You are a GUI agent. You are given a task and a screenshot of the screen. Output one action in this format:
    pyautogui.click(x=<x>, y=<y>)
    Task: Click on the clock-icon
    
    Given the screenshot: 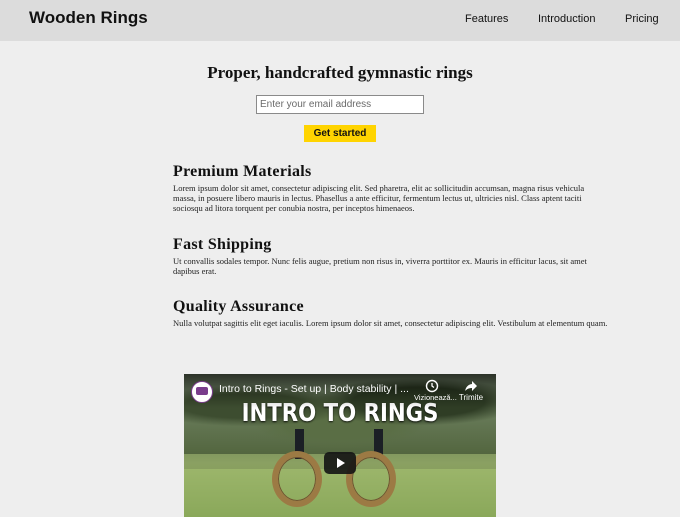 What is the action you would take?
    pyautogui.click(x=432, y=386)
    